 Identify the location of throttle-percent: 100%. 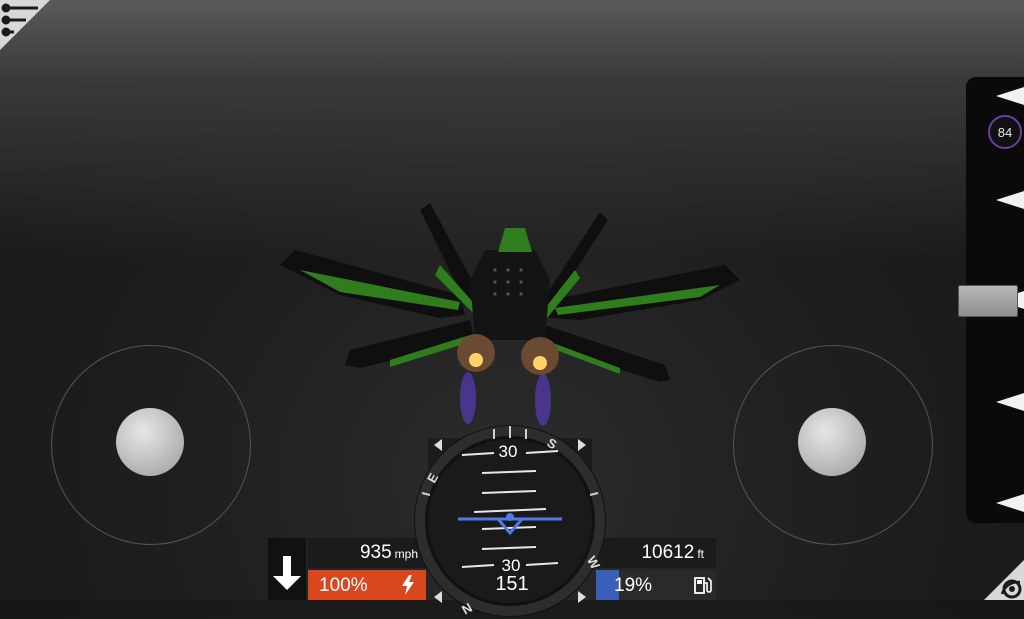
(343, 585).